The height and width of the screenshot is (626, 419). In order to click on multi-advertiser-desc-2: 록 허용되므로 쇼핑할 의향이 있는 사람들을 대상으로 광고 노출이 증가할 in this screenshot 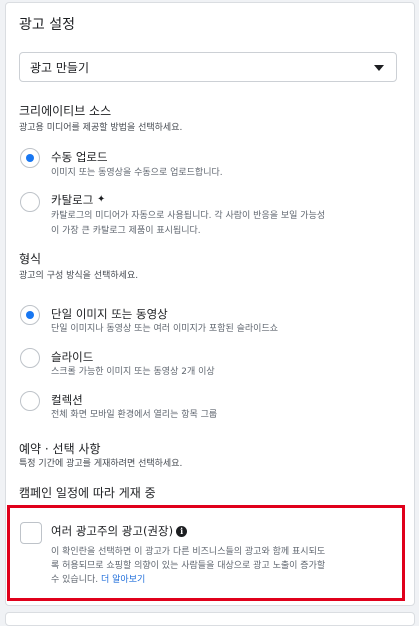, I will do `click(188, 566)`.